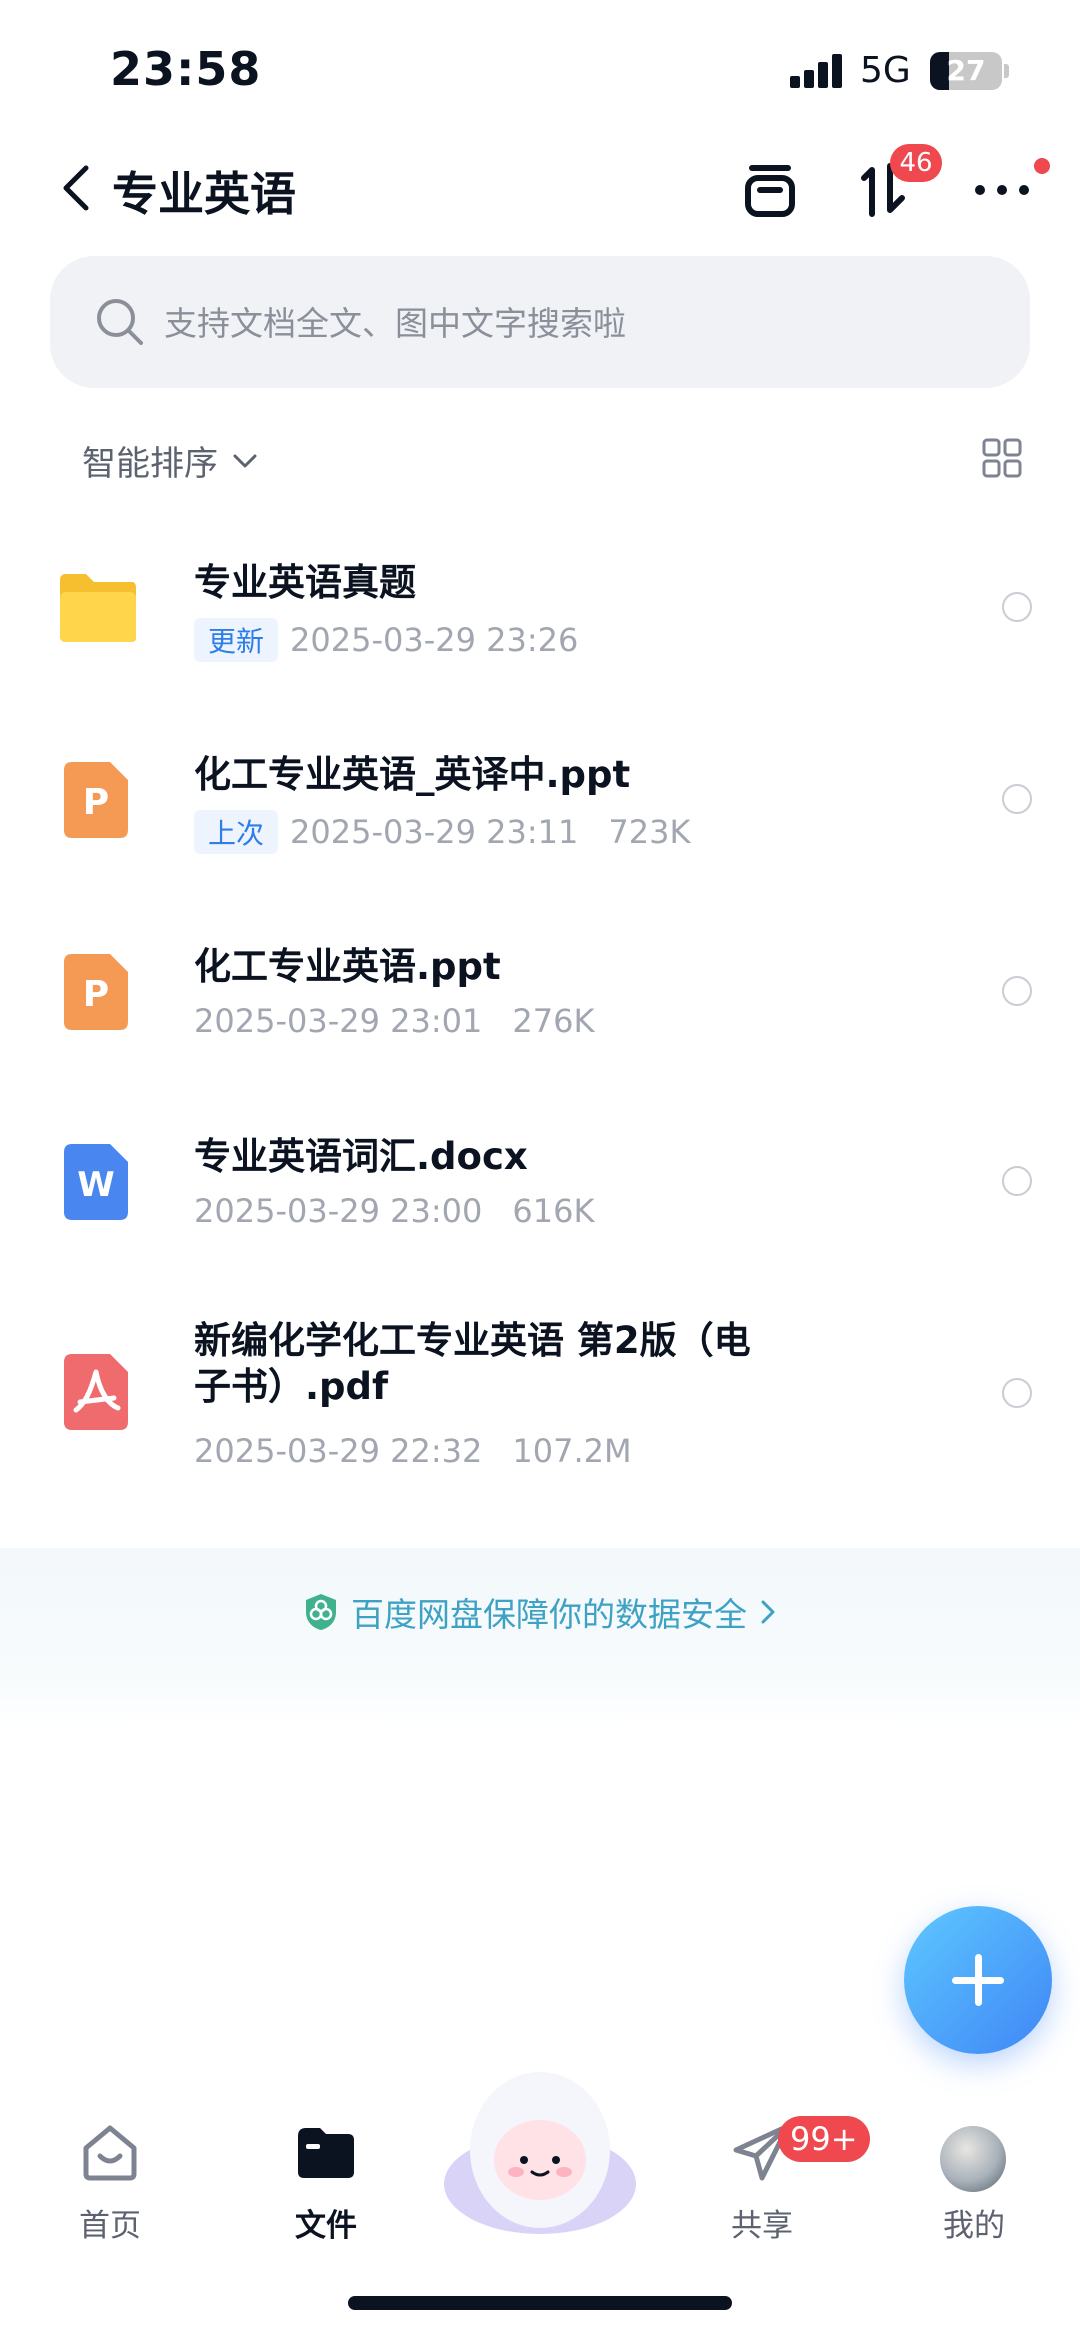 The width and height of the screenshot is (1080, 2337). Describe the element at coordinates (326, 2226) in the screenshot. I see `nav-files-label: 文件` at that location.